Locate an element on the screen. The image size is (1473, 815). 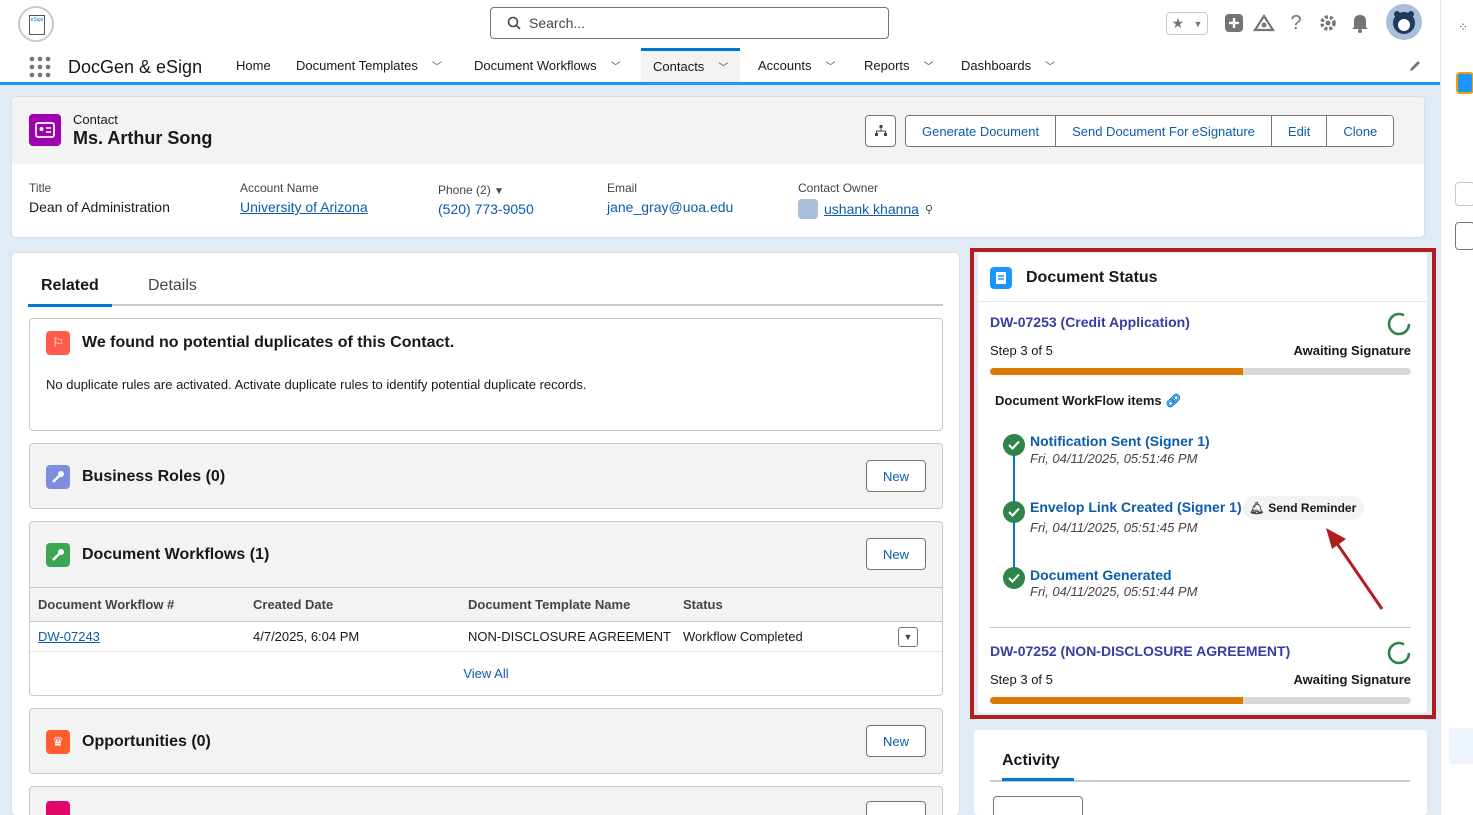
timeline-item-link: Notification Sent (Signer 1) is located at coordinates (1120, 441).